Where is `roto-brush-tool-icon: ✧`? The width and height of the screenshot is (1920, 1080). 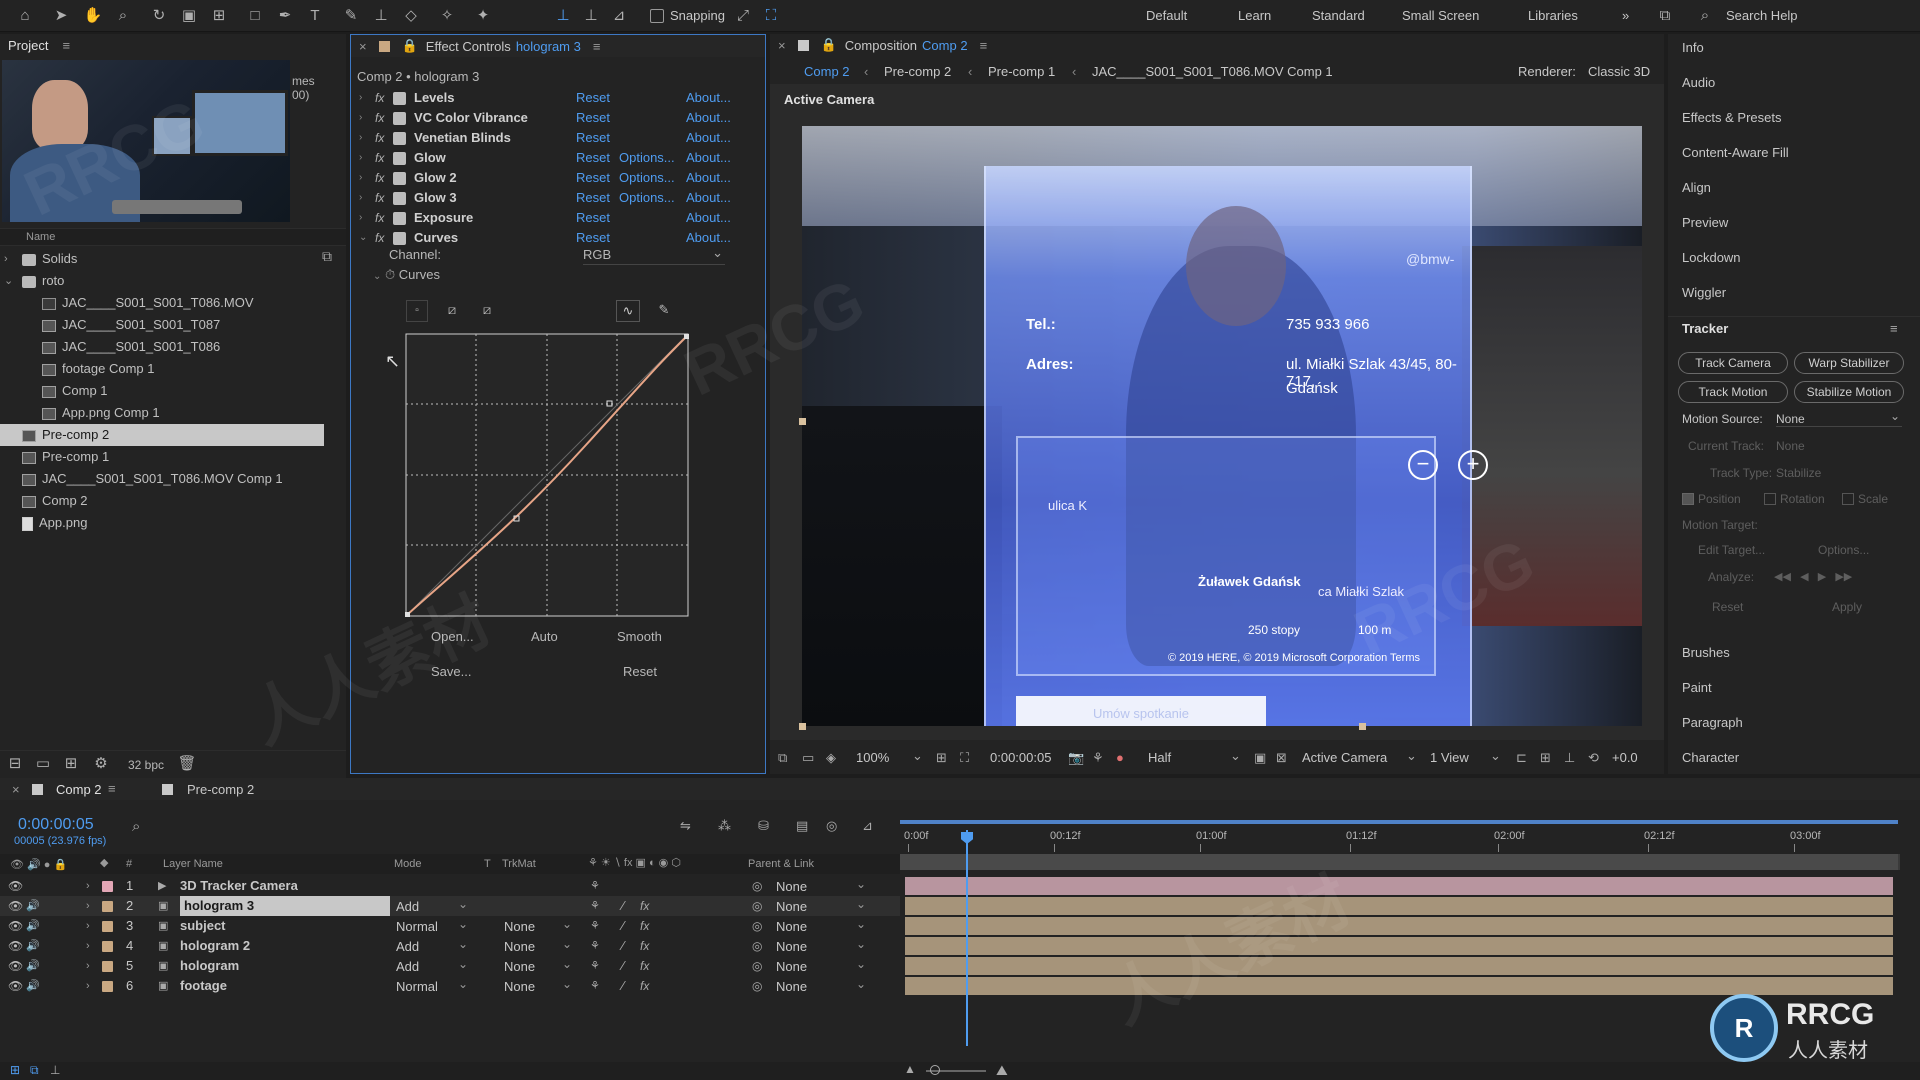
roto-brush-tool-icon: ✧ is located at coordinates (447, 16).